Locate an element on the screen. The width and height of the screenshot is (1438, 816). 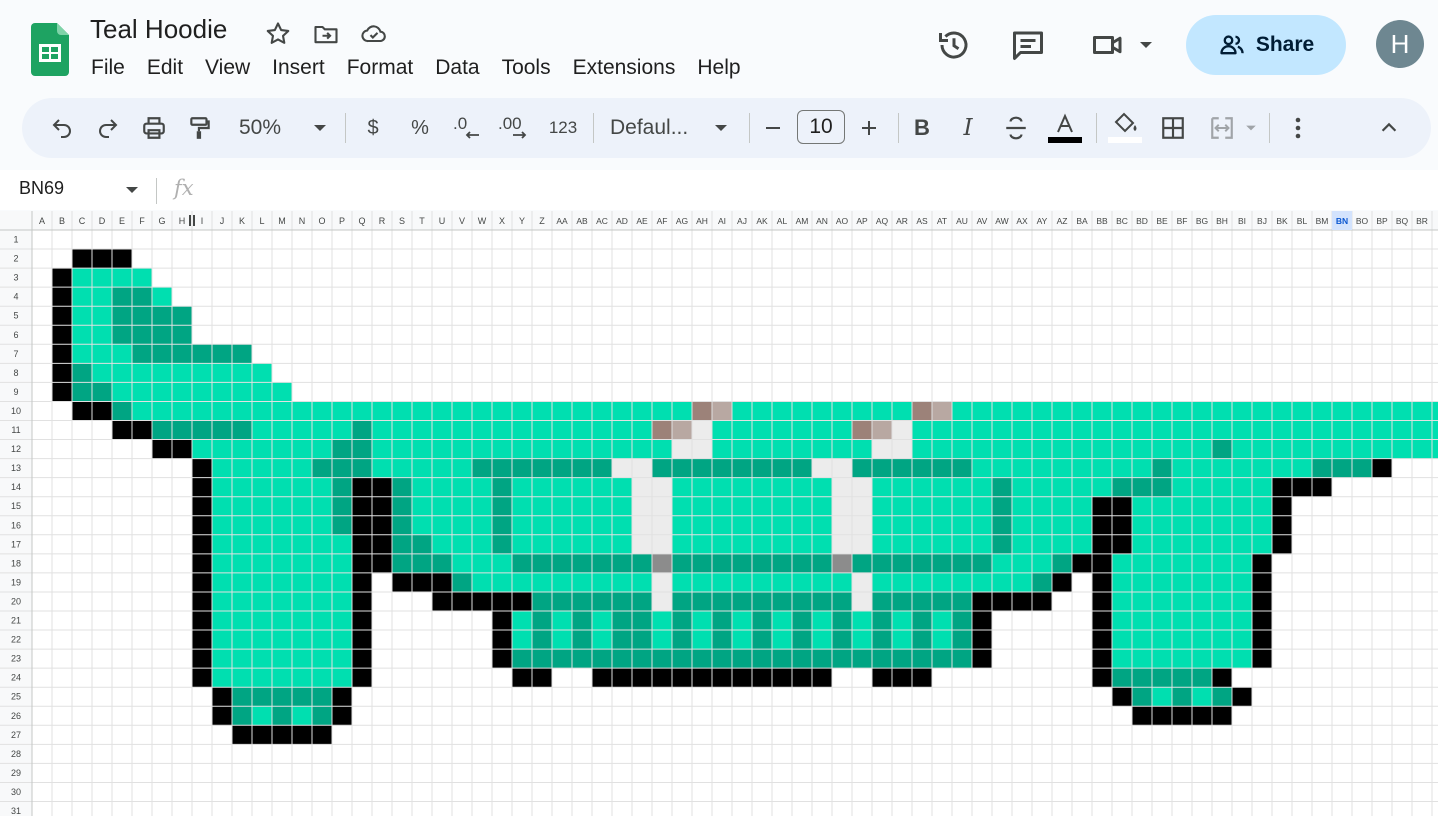
column-header: I is located at coordinates (202, 221).